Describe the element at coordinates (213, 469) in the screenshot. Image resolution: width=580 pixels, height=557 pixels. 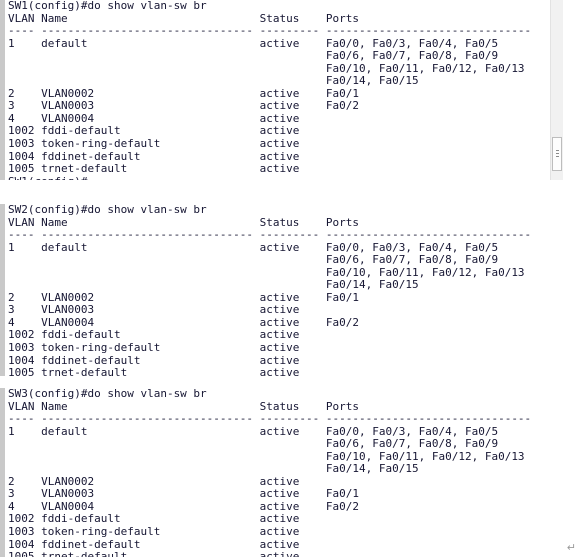
I see `sw3-table-row: Fa0/14, Fa0/15` at that location.